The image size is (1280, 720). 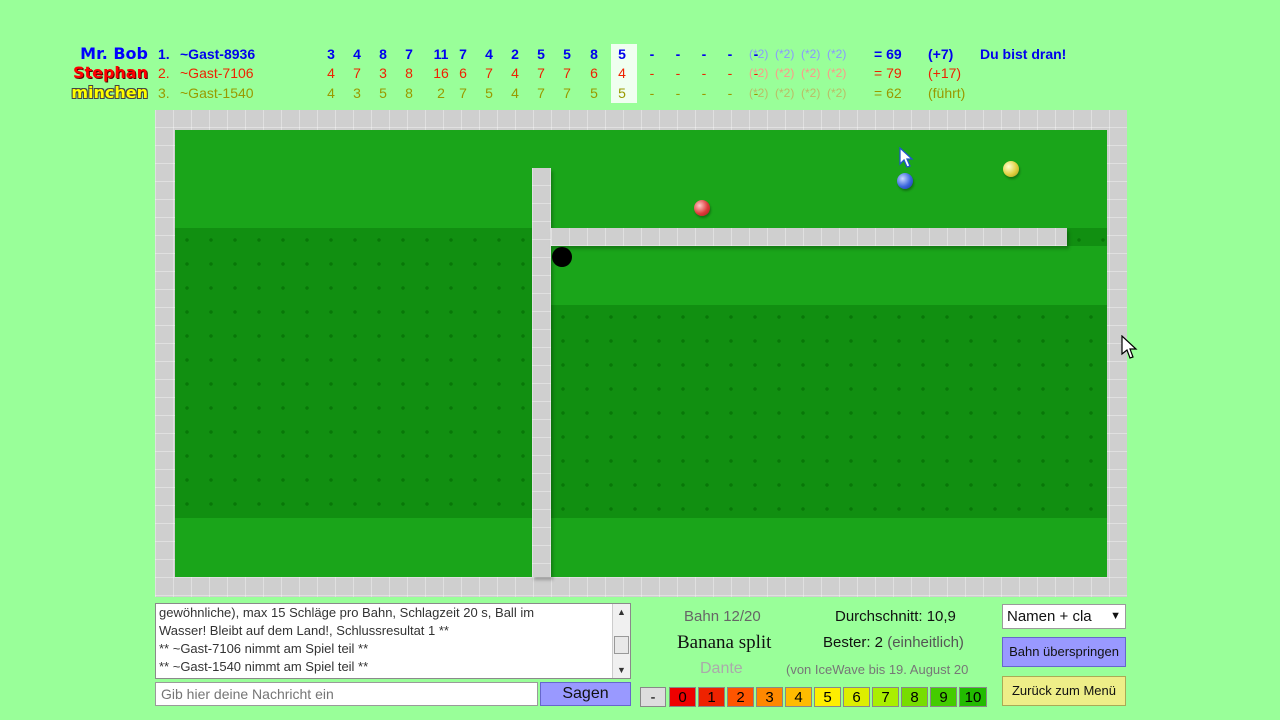 What do you see at coordinates (945, 73) in the screenshot?
I see `player-diff: (+17)` at bounding box center [945, 73].